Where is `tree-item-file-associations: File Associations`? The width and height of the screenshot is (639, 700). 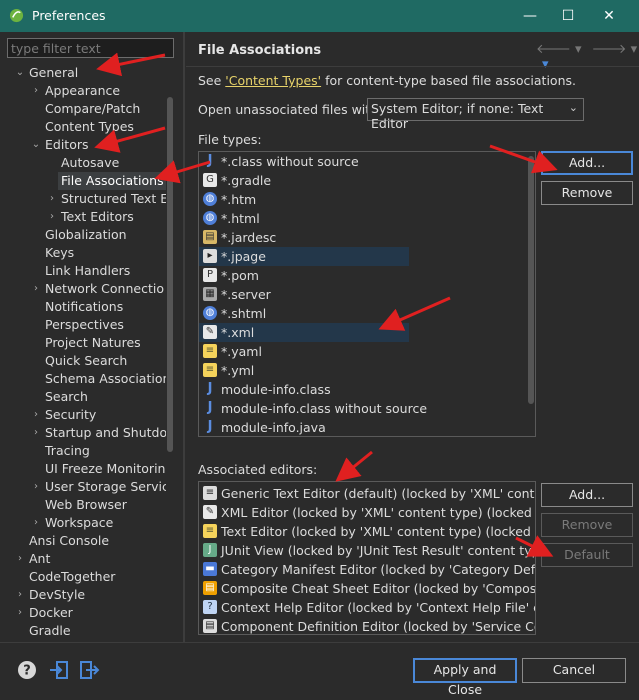
tree-item-file-associations: File Associations is located at coordinates (112, 181).